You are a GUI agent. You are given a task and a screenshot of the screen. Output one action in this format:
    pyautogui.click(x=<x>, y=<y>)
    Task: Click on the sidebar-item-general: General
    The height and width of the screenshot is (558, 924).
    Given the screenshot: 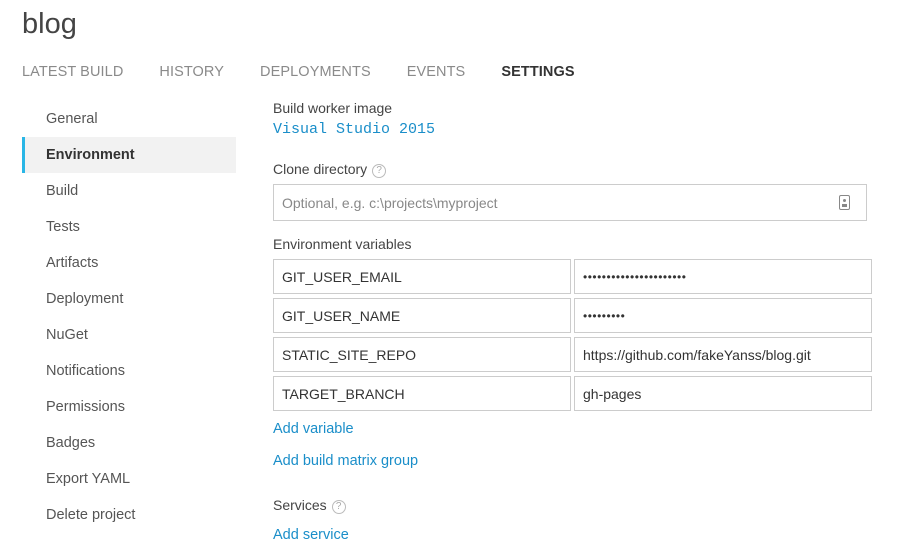 What is the action you would take?
    pyautogui.click(x=129, y=119)
    